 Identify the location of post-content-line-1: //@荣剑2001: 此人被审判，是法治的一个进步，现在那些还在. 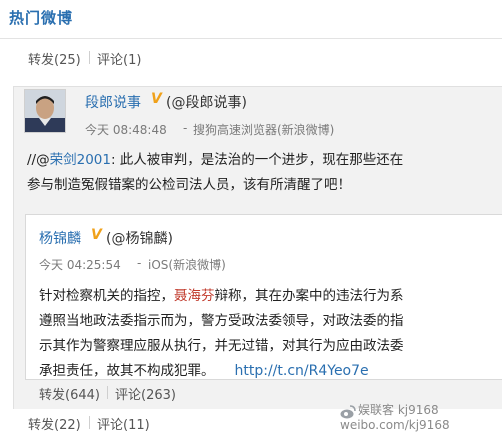
(215, 160).